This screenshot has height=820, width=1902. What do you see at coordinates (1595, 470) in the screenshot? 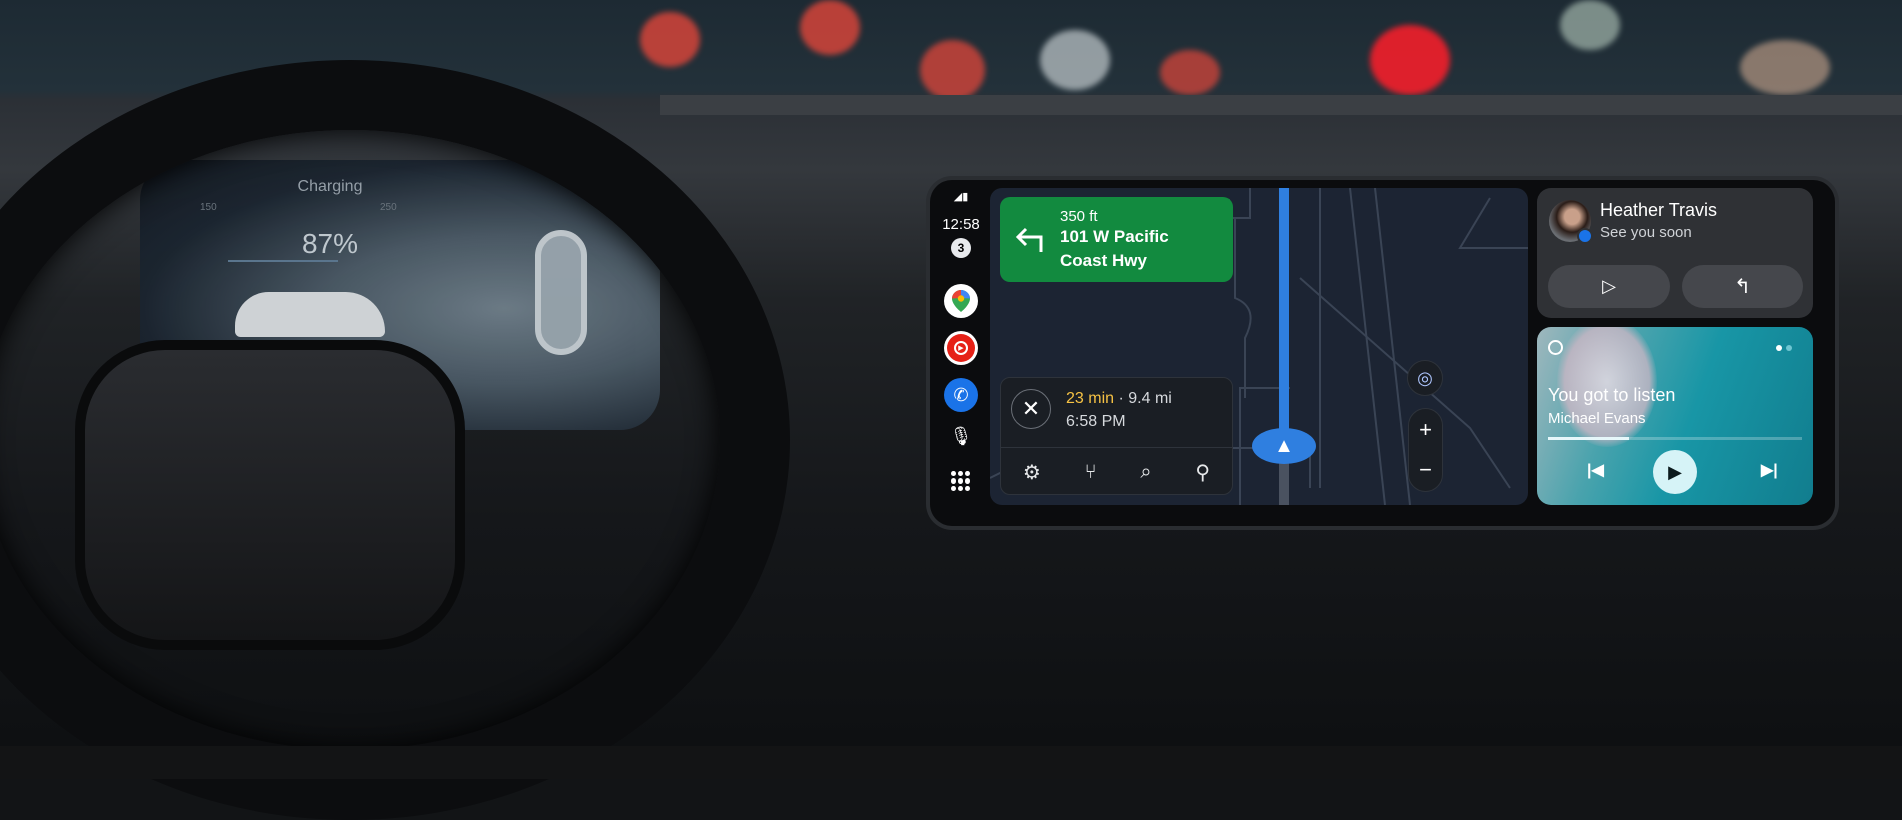
I see `previous-track-button: |◀` at bounding box center [1595, 470].